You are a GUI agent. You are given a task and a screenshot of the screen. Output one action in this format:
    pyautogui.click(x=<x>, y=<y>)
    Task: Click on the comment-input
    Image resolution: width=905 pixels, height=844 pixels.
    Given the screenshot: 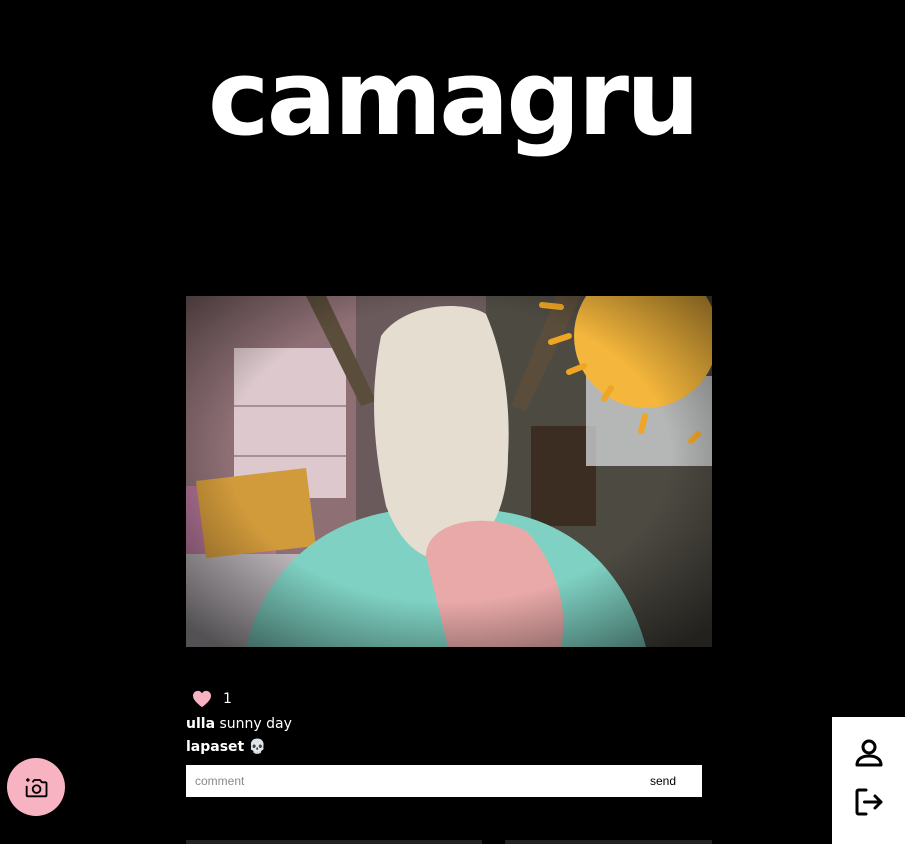 What is the action you would take?
    pyautogui.click(x=415, y=781)
    